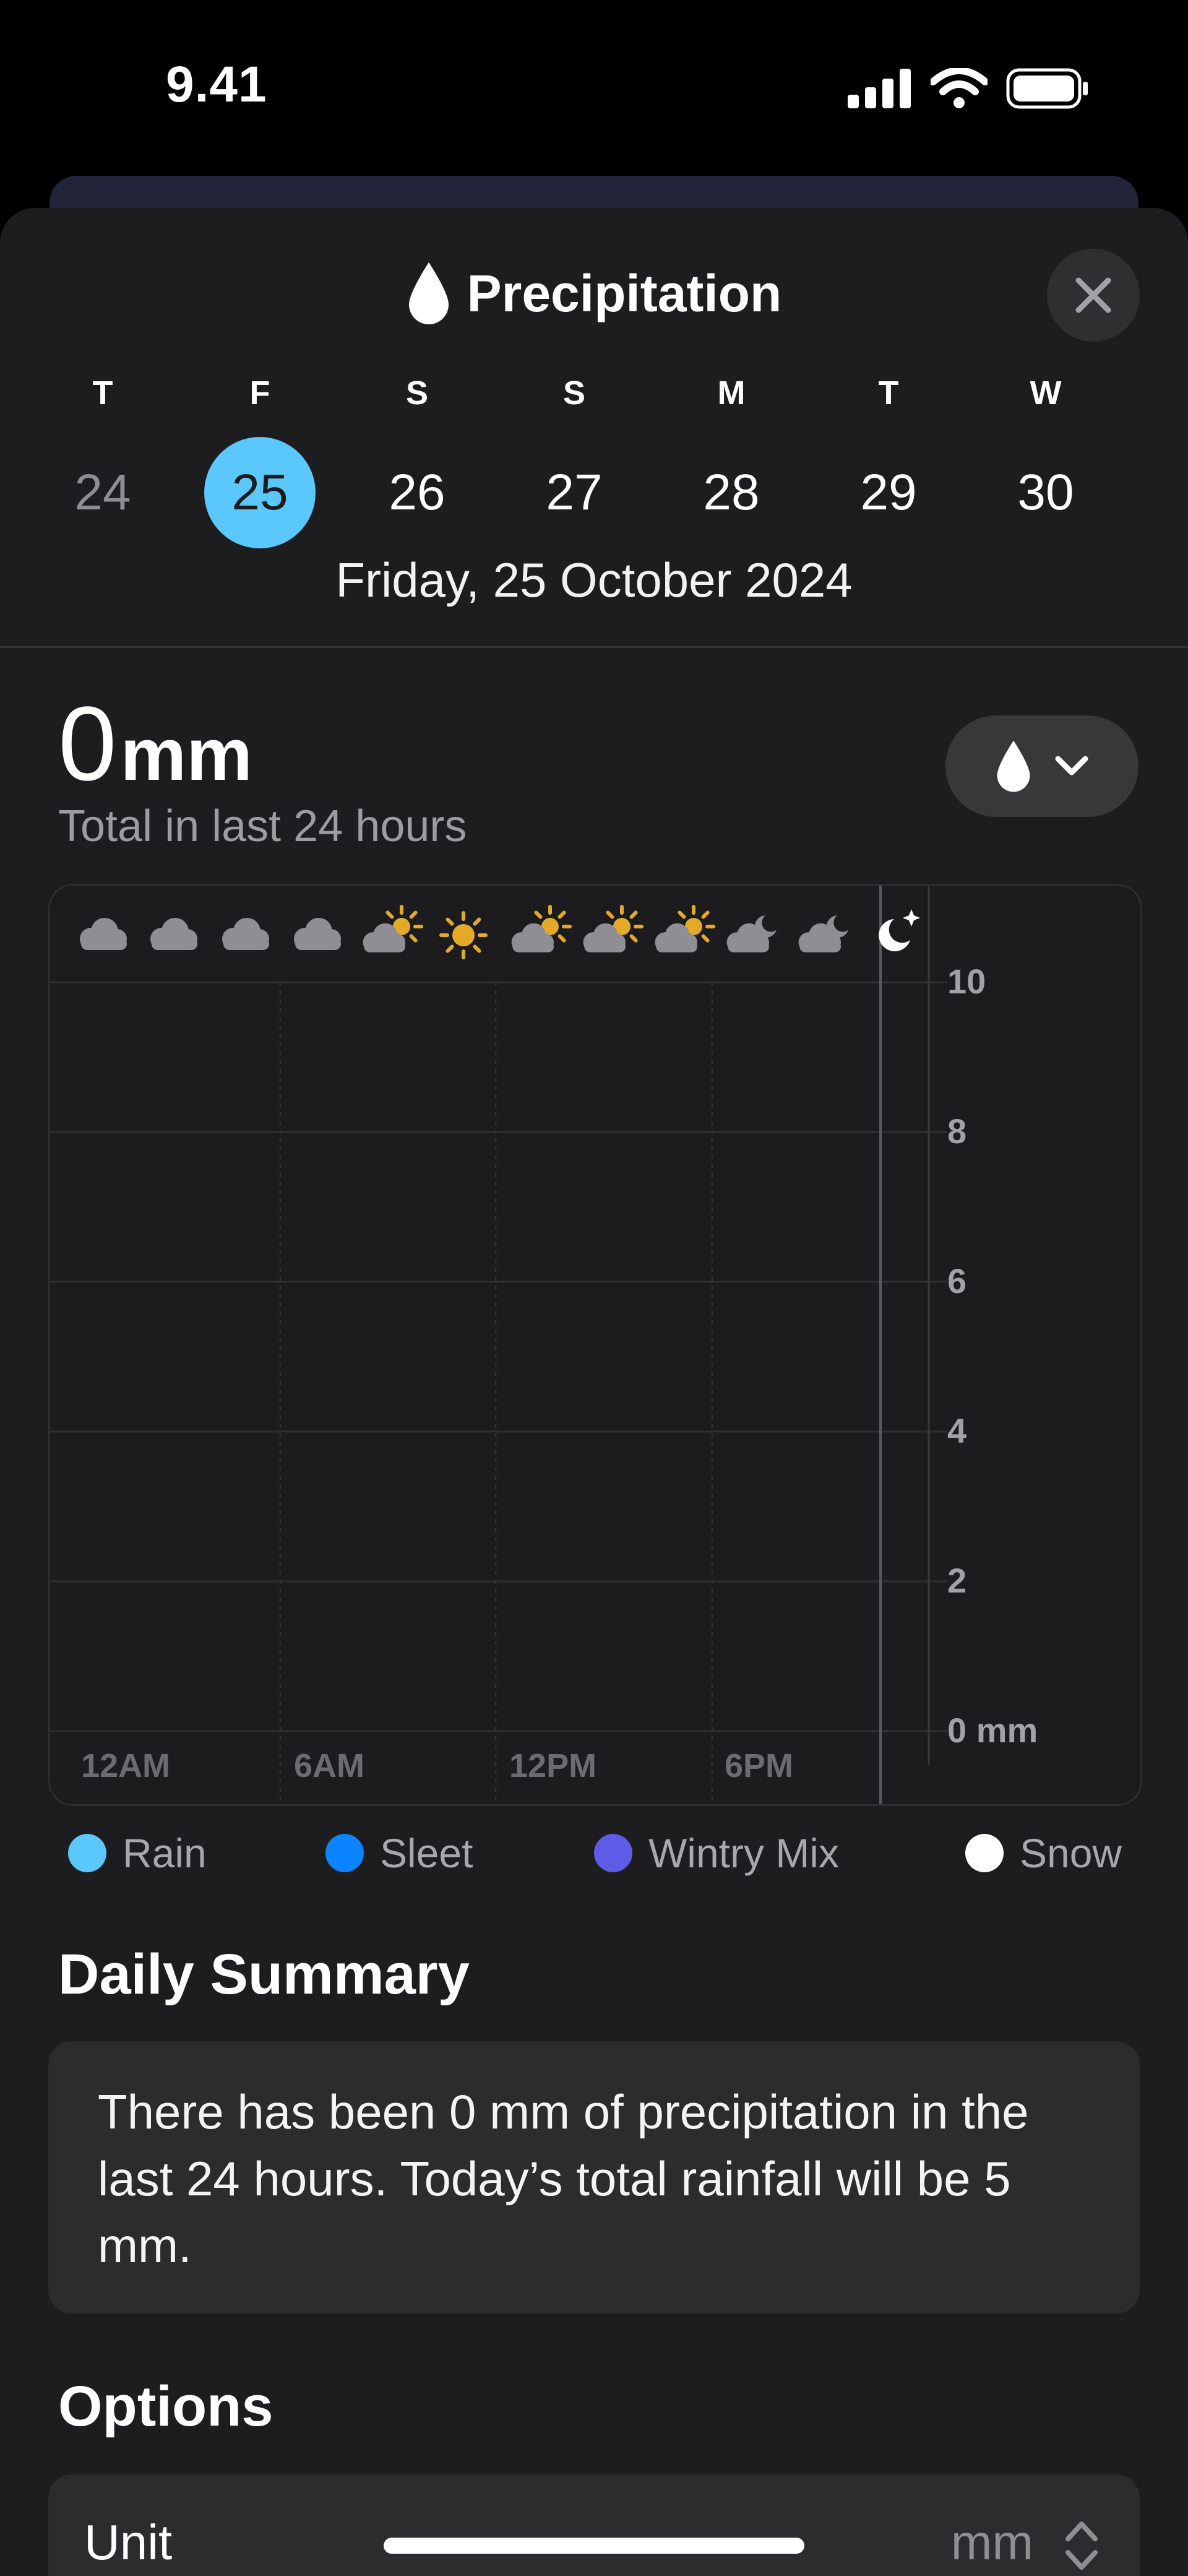 This screenshot has height=2576, width=1188. I want to click on title-group: Precipitation, so click(594, 293).